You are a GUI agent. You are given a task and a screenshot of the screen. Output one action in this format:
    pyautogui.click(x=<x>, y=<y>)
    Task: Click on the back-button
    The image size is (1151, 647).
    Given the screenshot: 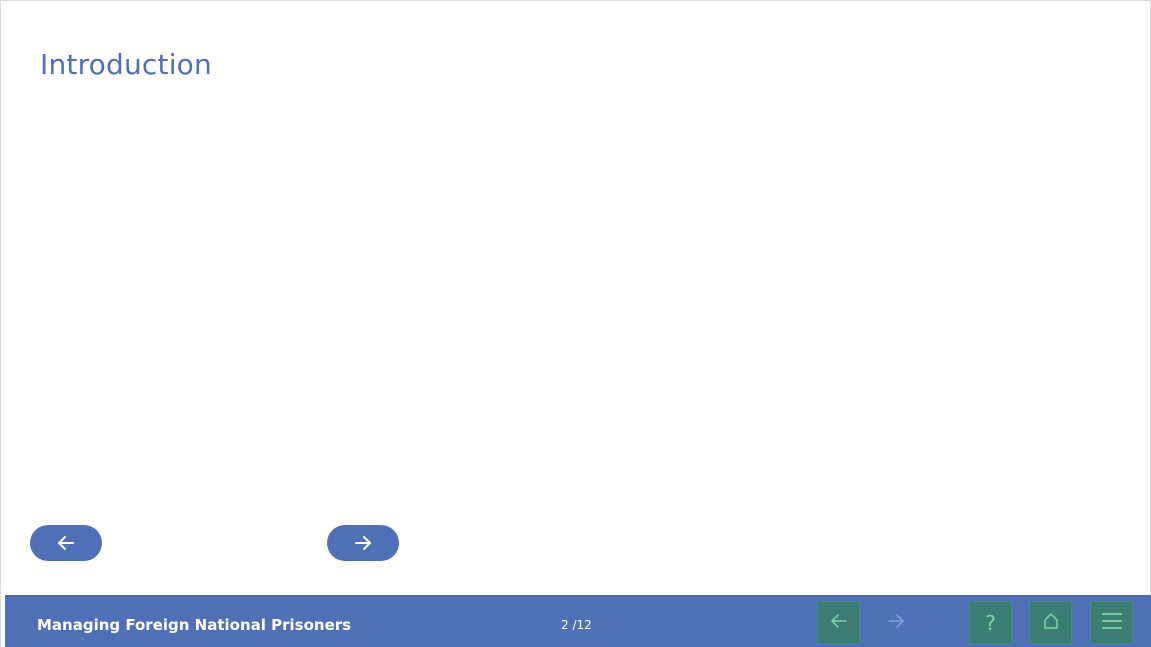 What is the action you would take?
    pyautogui.click(x=838, y=622)
    